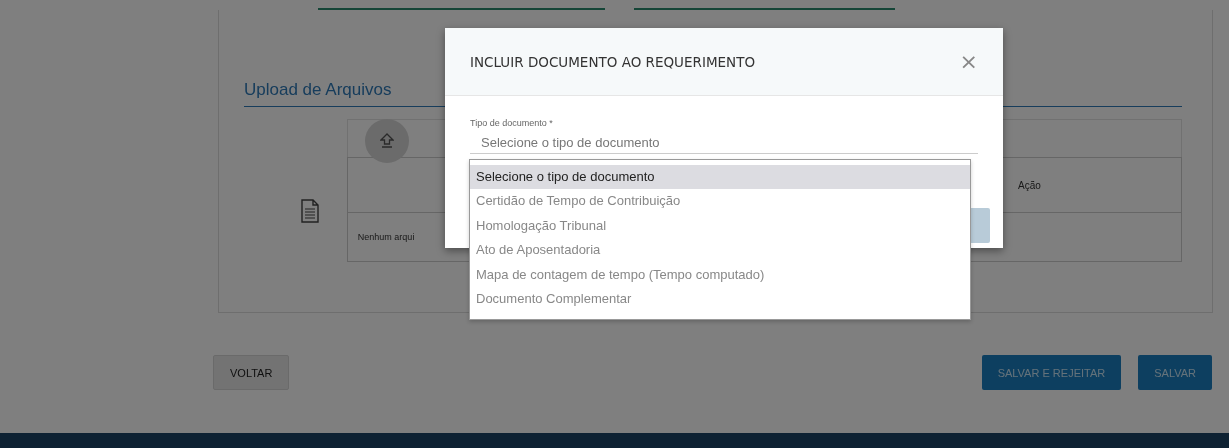  I want to click on dropdown-option: Documento Complementar, so click(720, 299).